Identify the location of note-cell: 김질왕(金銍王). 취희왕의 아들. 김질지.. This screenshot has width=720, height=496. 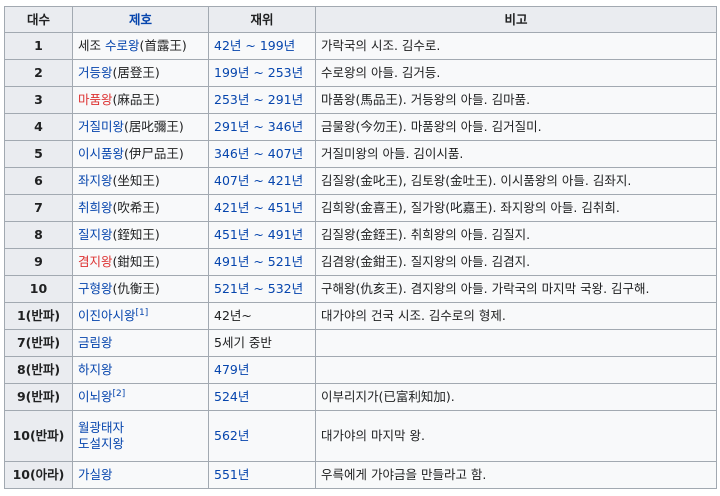
(516, 235).